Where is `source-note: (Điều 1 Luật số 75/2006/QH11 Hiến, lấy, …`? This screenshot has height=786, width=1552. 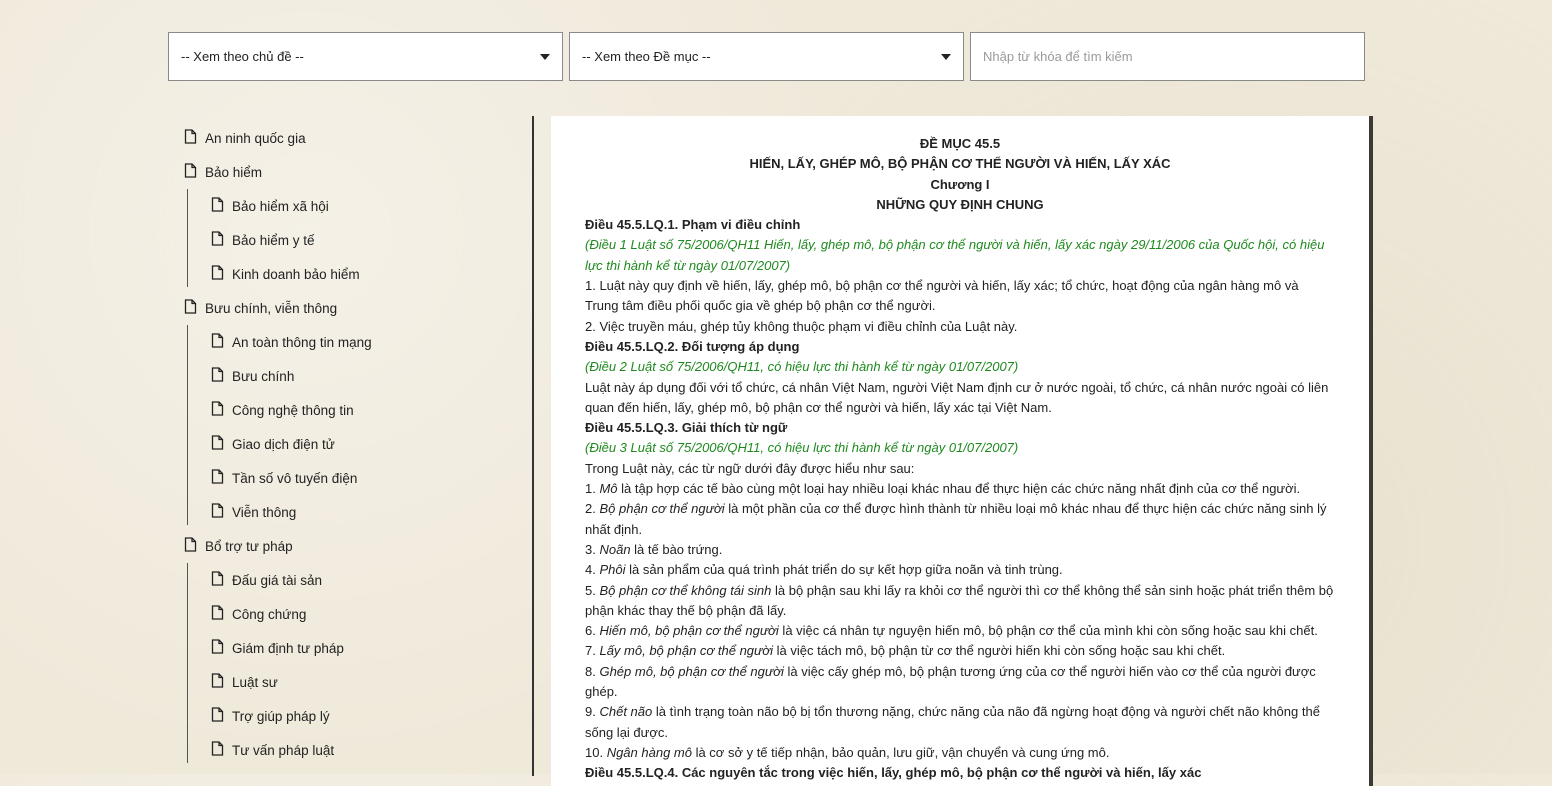
source-note: (Điều 1 Luật số 75/2006/QH11 Hiến, lấy, … is located at coordinates (955, 255).